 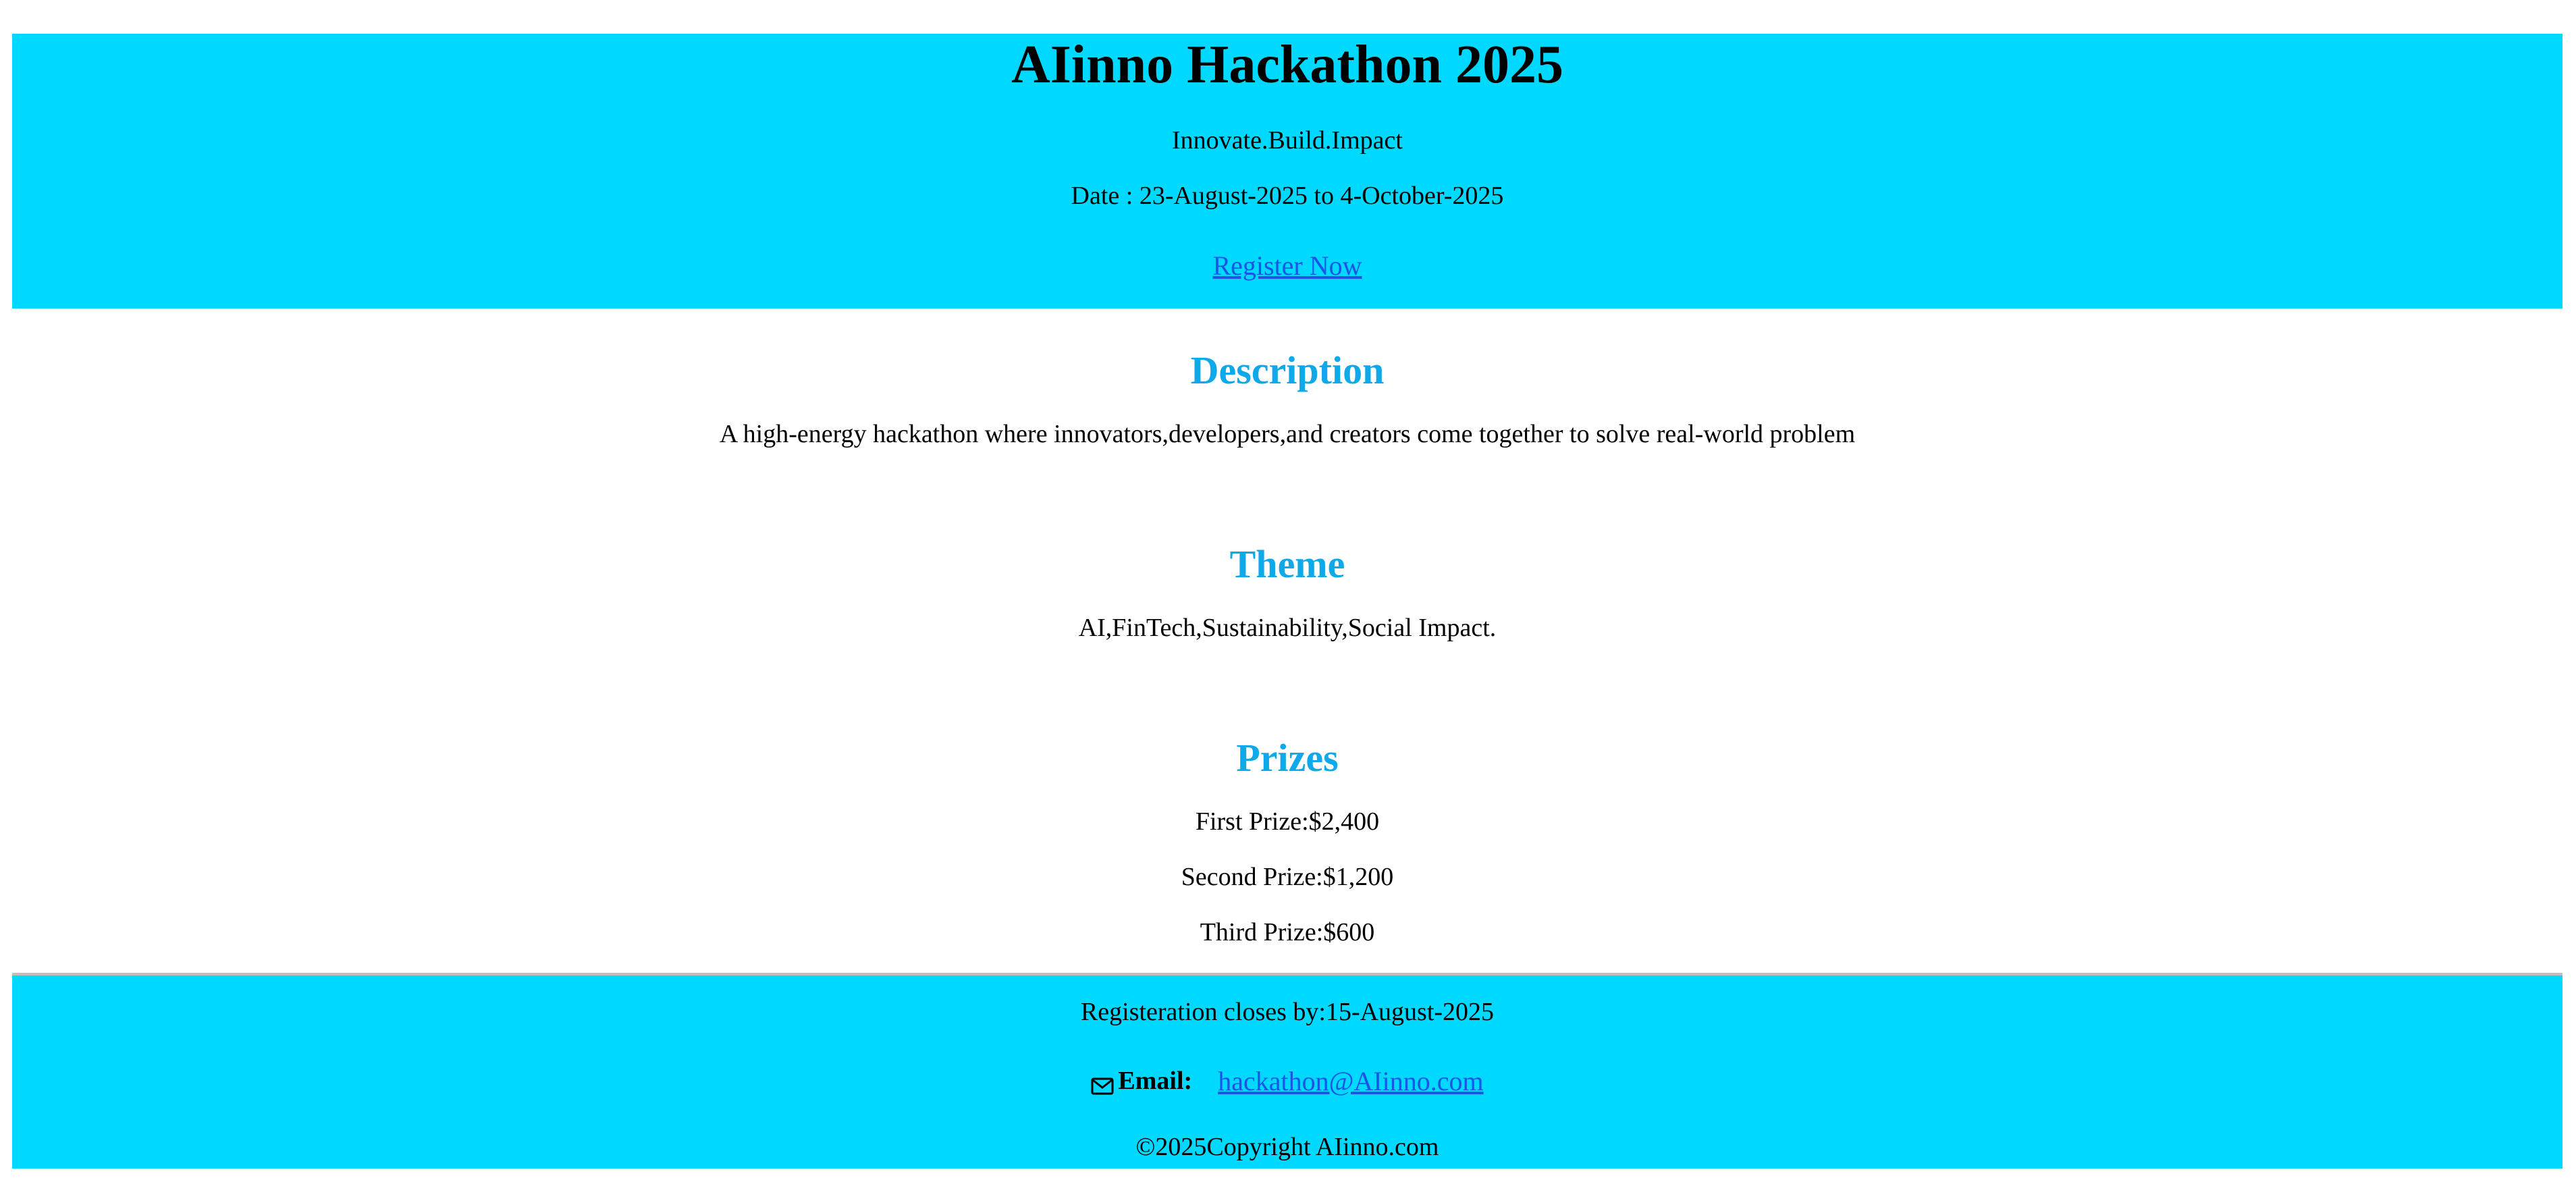 I want to click on event-date: Date : 23-August-2025 to 4-October-2025, so click(x=1287, y=196).